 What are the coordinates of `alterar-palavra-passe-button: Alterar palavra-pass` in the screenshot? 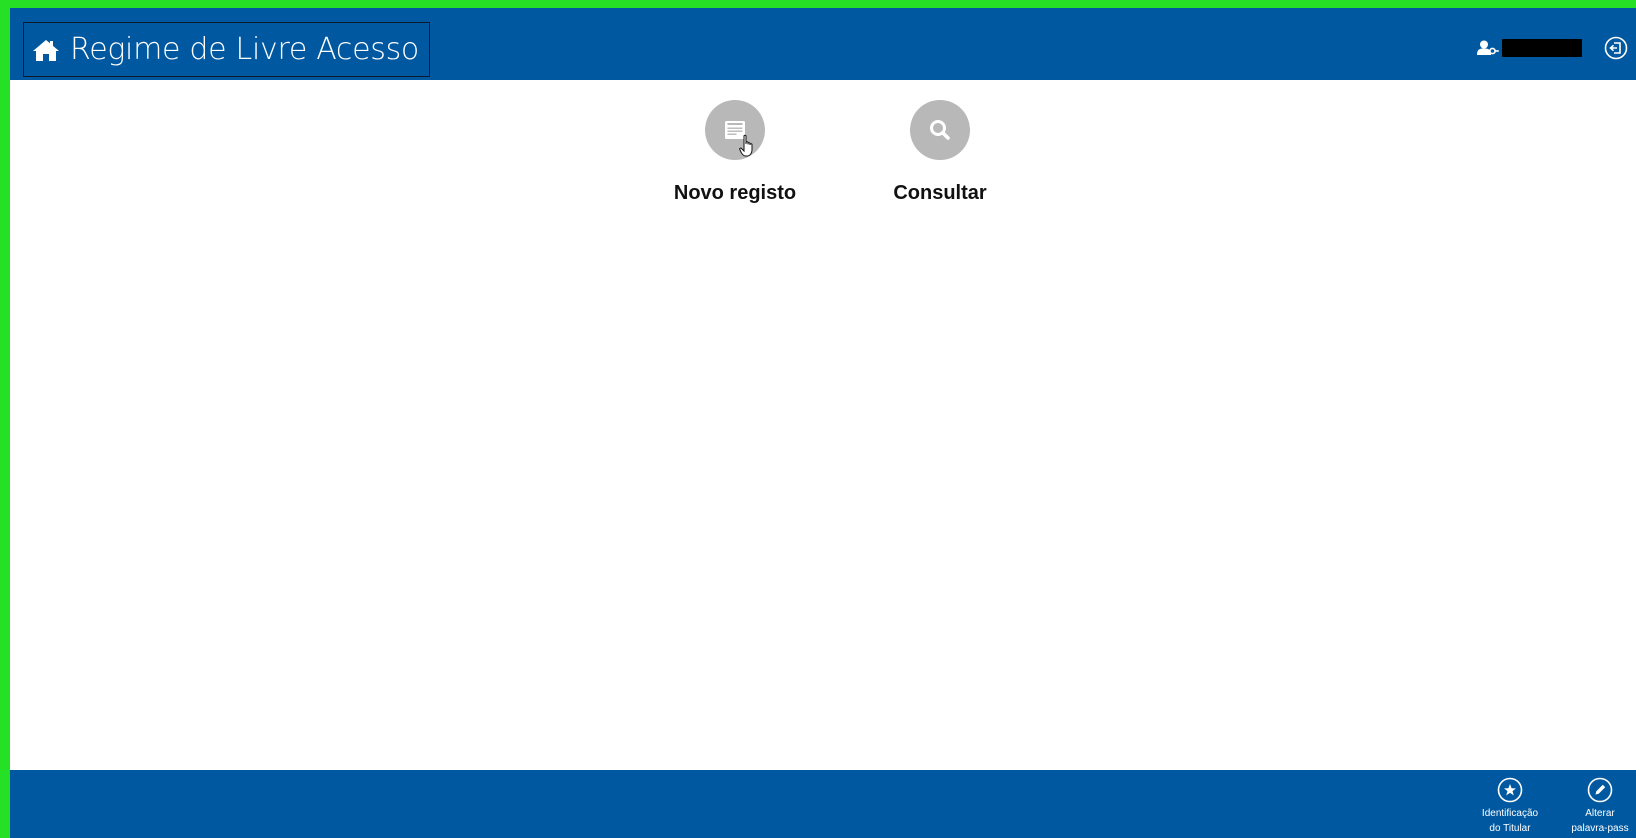 It's located at (1595, 806).